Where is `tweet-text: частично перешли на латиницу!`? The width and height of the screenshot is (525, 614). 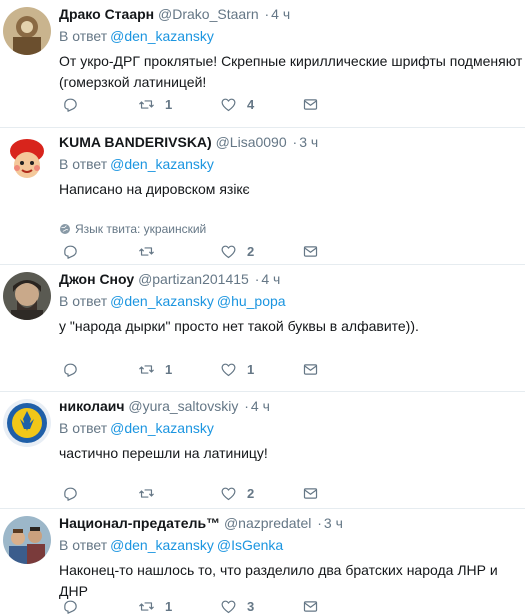
tweet-text: частично перешли на латиницу! is located at coordinates (163, 453).